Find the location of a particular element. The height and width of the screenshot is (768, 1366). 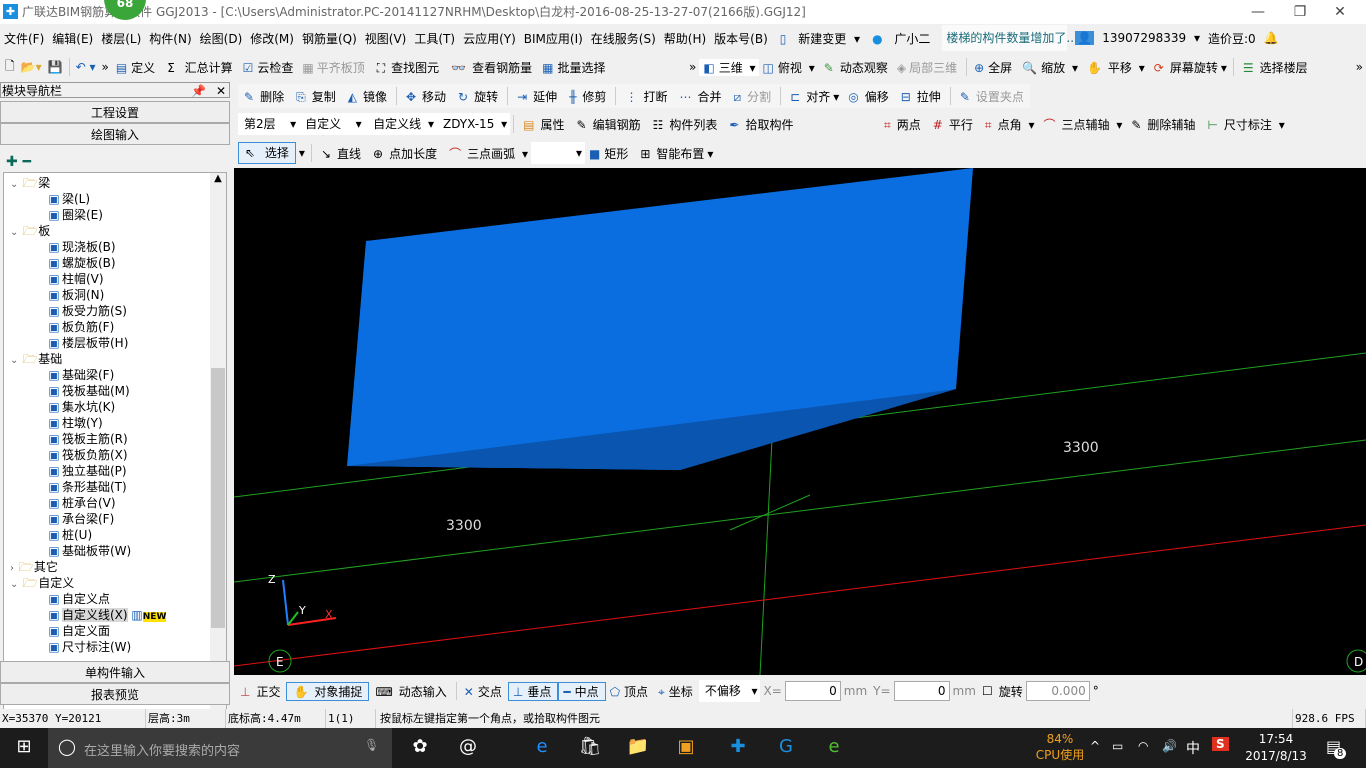

select-button: ⇖ 选择 is located at coordinates (267, 153).